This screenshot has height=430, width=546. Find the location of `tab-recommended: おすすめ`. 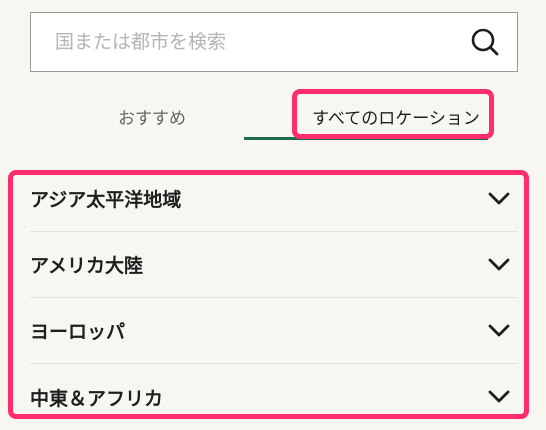

tab-recommended: おすすめ is located at coordinates (152, 116).